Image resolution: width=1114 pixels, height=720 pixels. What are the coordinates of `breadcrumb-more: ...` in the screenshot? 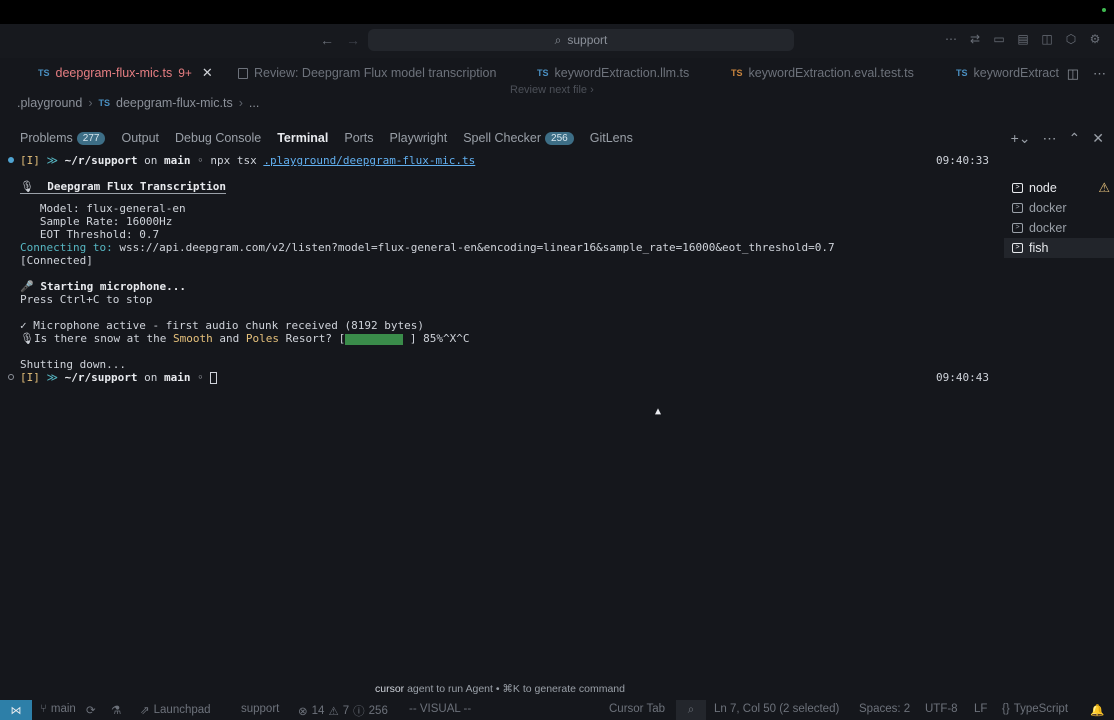 It's located at (254, 103).